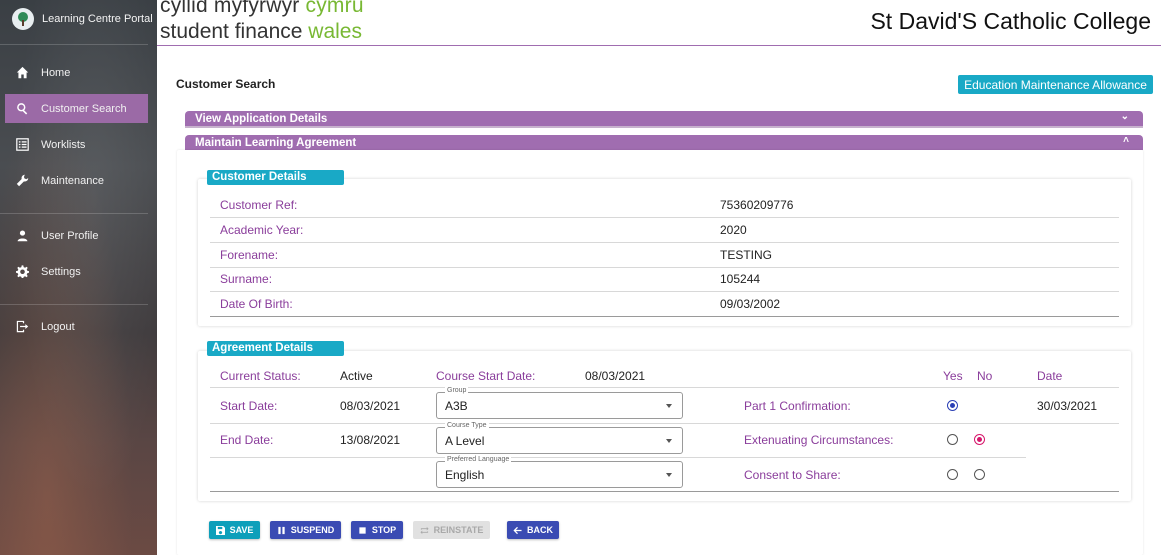 This screenshot has height=555, width=1161. Describe the element at coordinates (664, 255) in the screenshot. I see `forename-row: Forename: TESTING` at that location.